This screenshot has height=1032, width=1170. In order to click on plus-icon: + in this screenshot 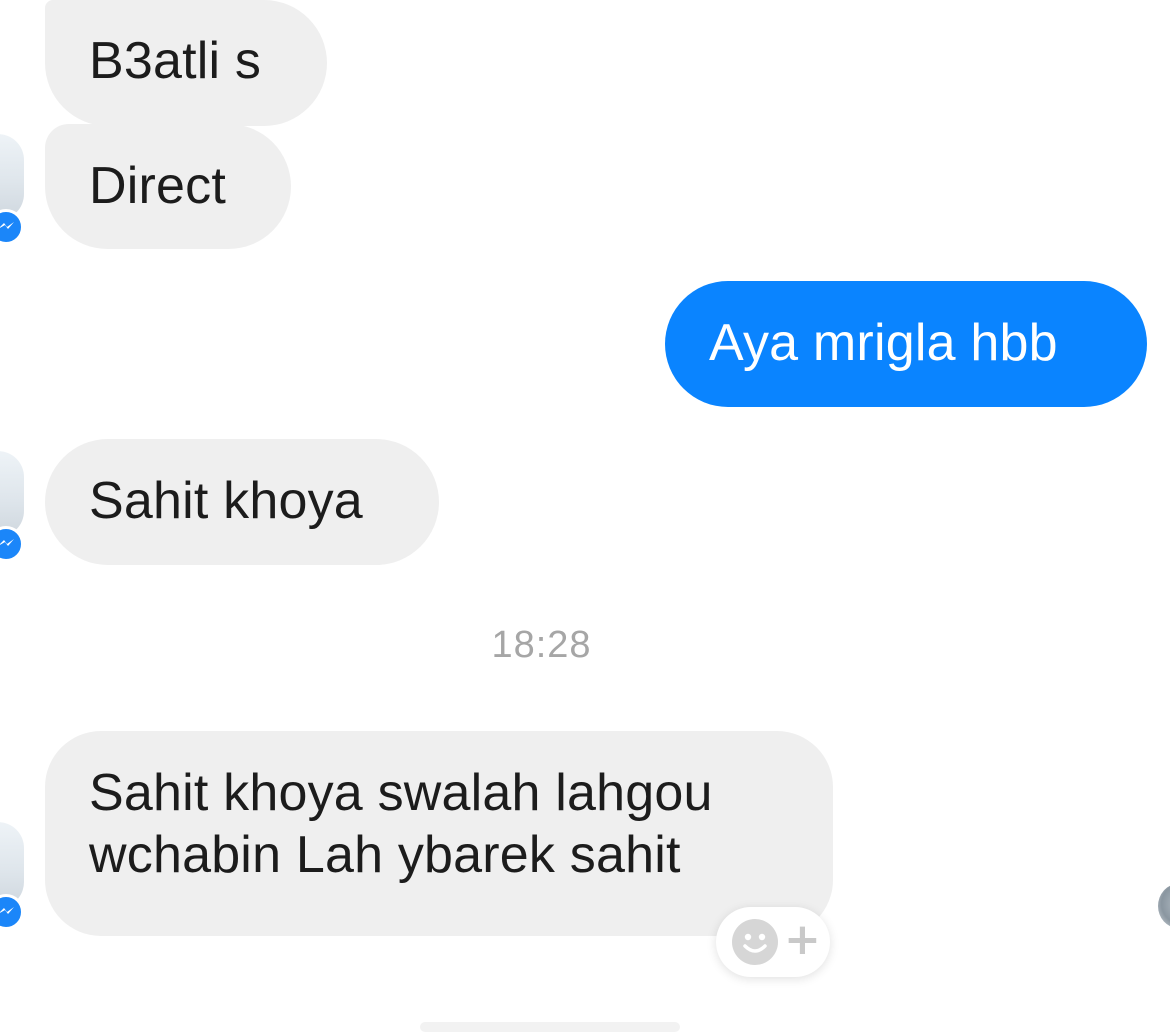, I will do `click(802, 939)`.